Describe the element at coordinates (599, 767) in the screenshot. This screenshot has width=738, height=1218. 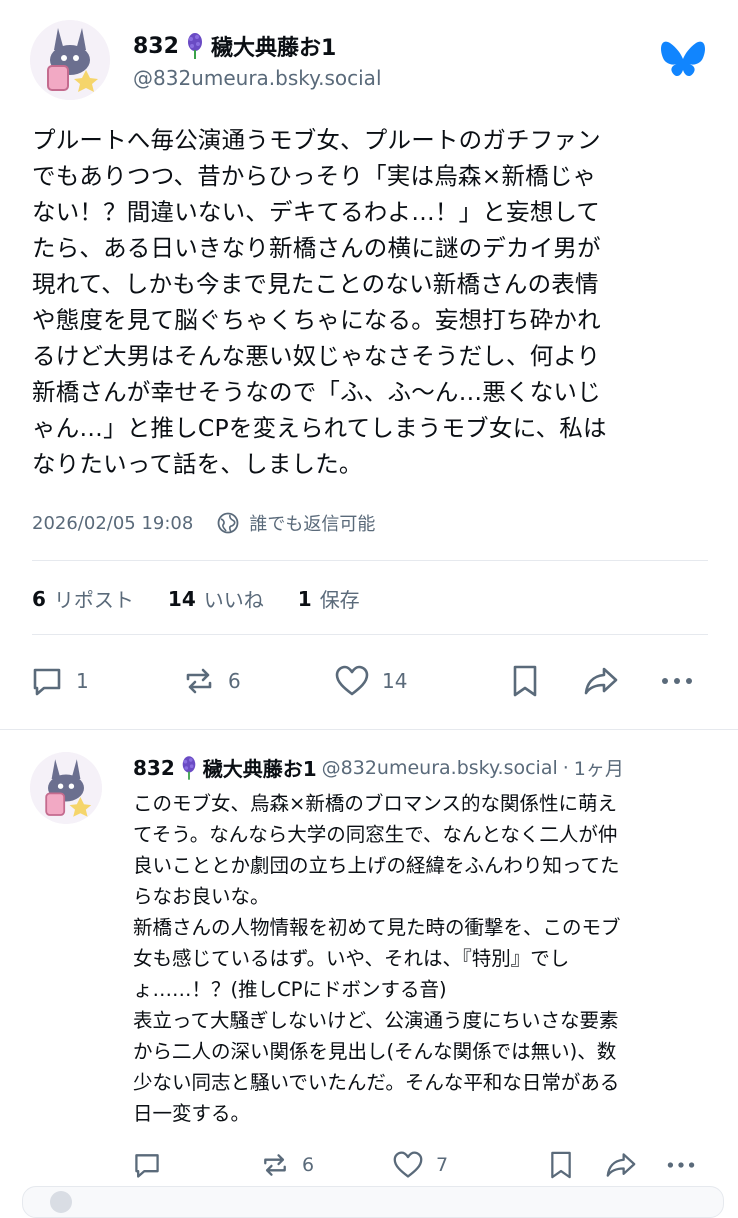
I see `reply-age: 1ヶ月` at that location.